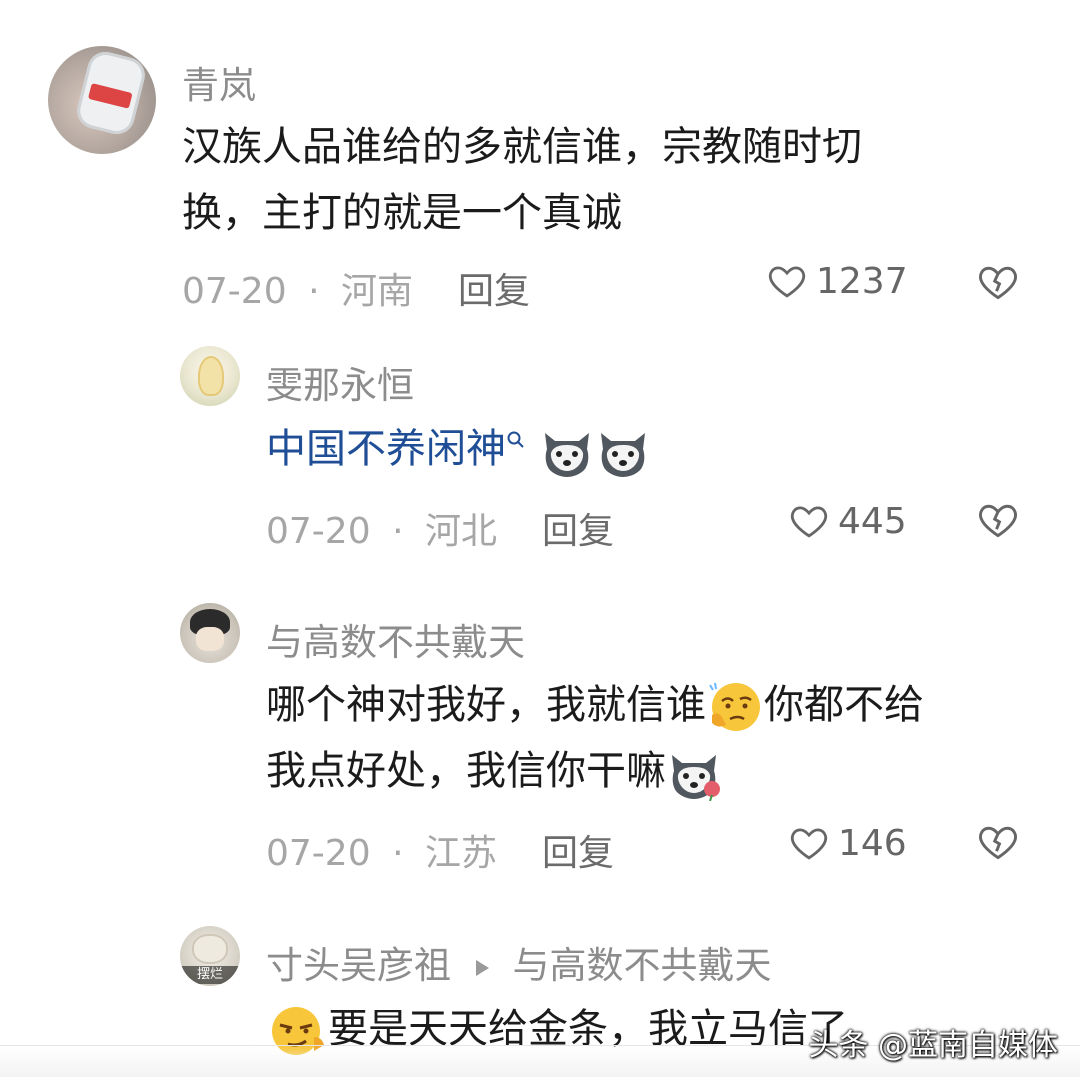 The height and width of the screenshot is (1077, 1080). What do you see at coordinates (219, 82) in the screenshot?
I see `username: 青岚` at bounding box center [219, 82].